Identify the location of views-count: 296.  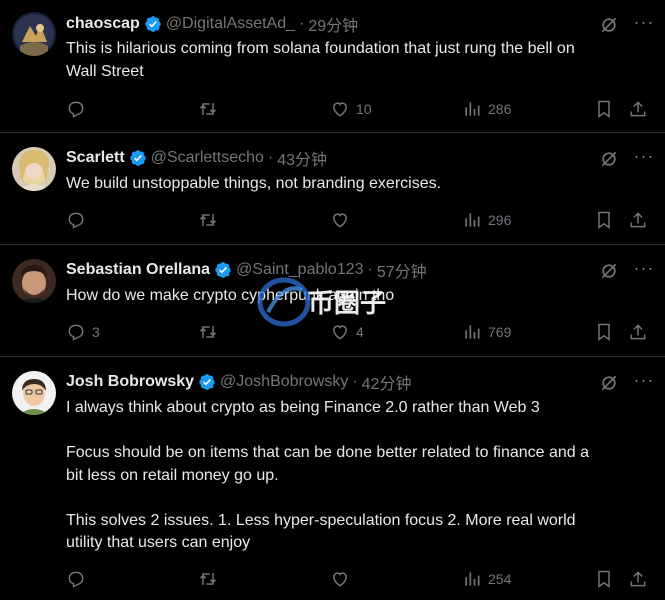
(500, 220).